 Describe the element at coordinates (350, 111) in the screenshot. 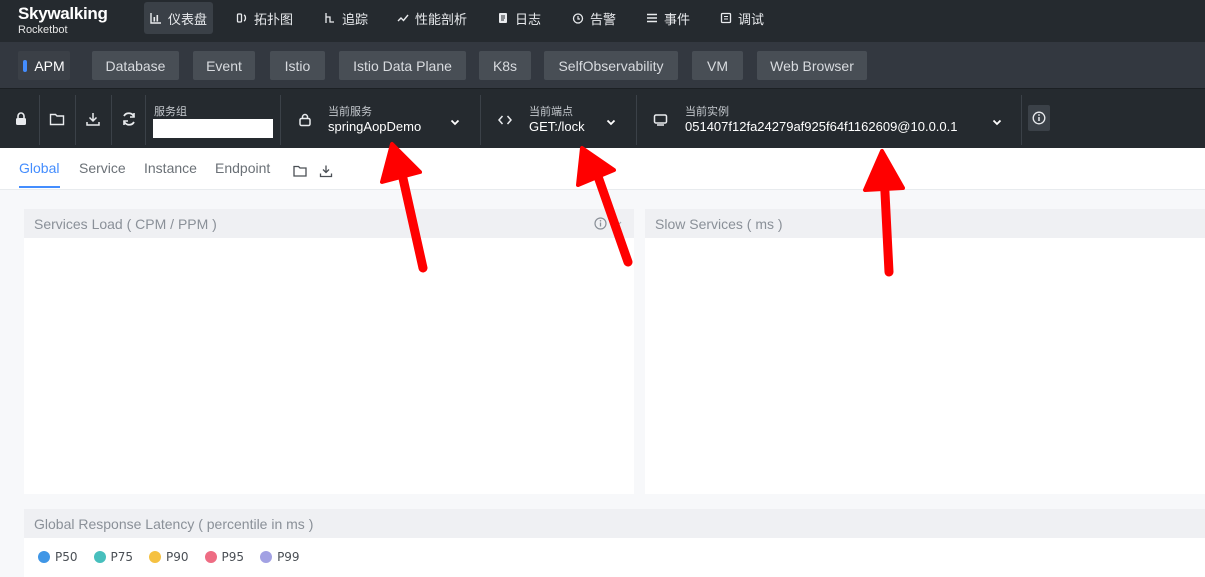

I see `current-service-label: 当前服务` at that location.